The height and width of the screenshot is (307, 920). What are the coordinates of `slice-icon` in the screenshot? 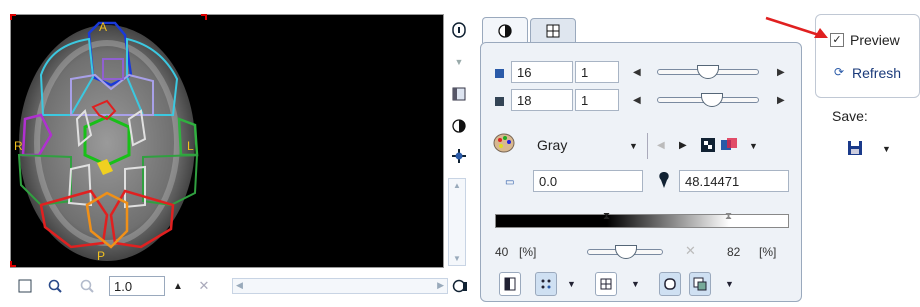 It's located at (499, 73).